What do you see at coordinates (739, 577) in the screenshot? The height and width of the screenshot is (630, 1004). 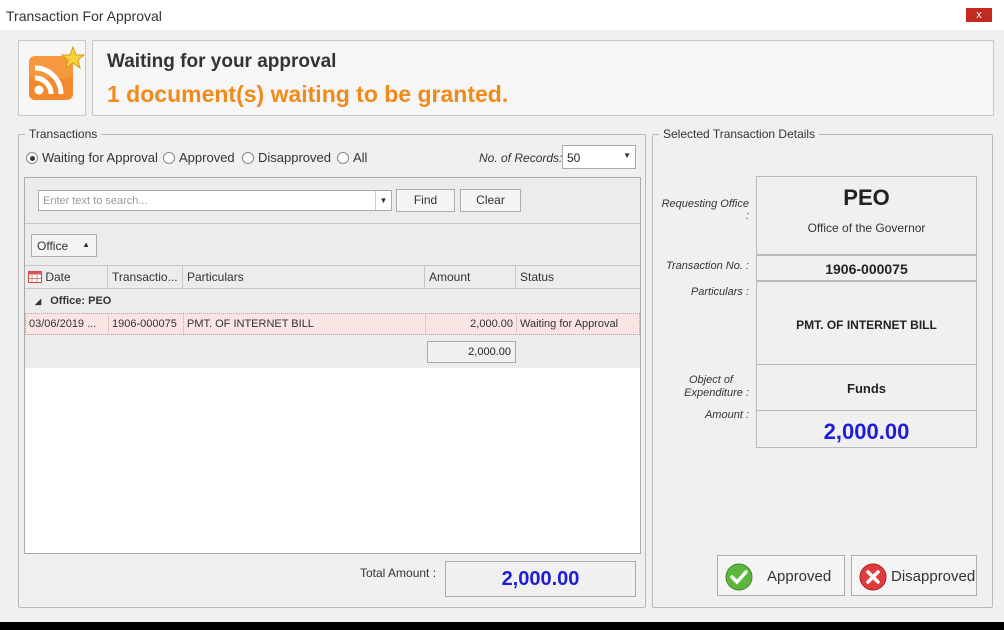 I see `check-icon` at bounding box center [739, 577].